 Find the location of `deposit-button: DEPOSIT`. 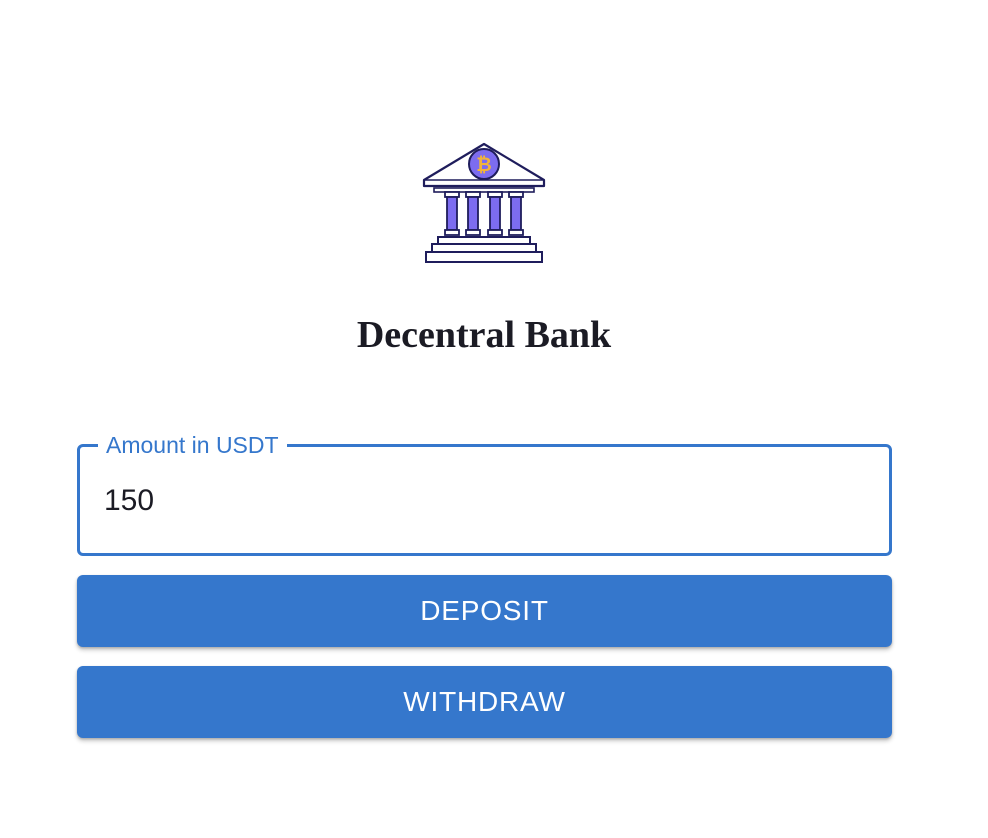

deposit-button: DEPOSIT is located at coordinates (484, 611).